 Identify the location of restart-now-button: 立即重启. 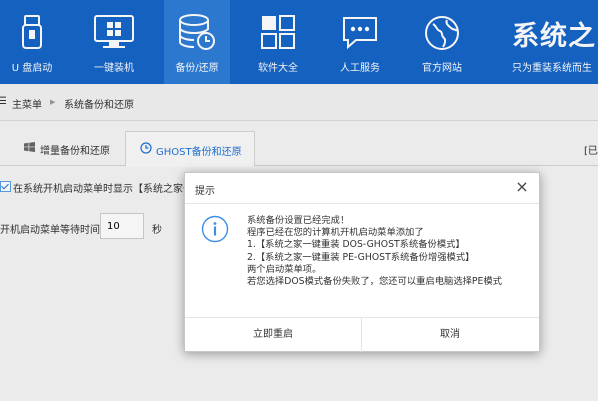
(273, 335).